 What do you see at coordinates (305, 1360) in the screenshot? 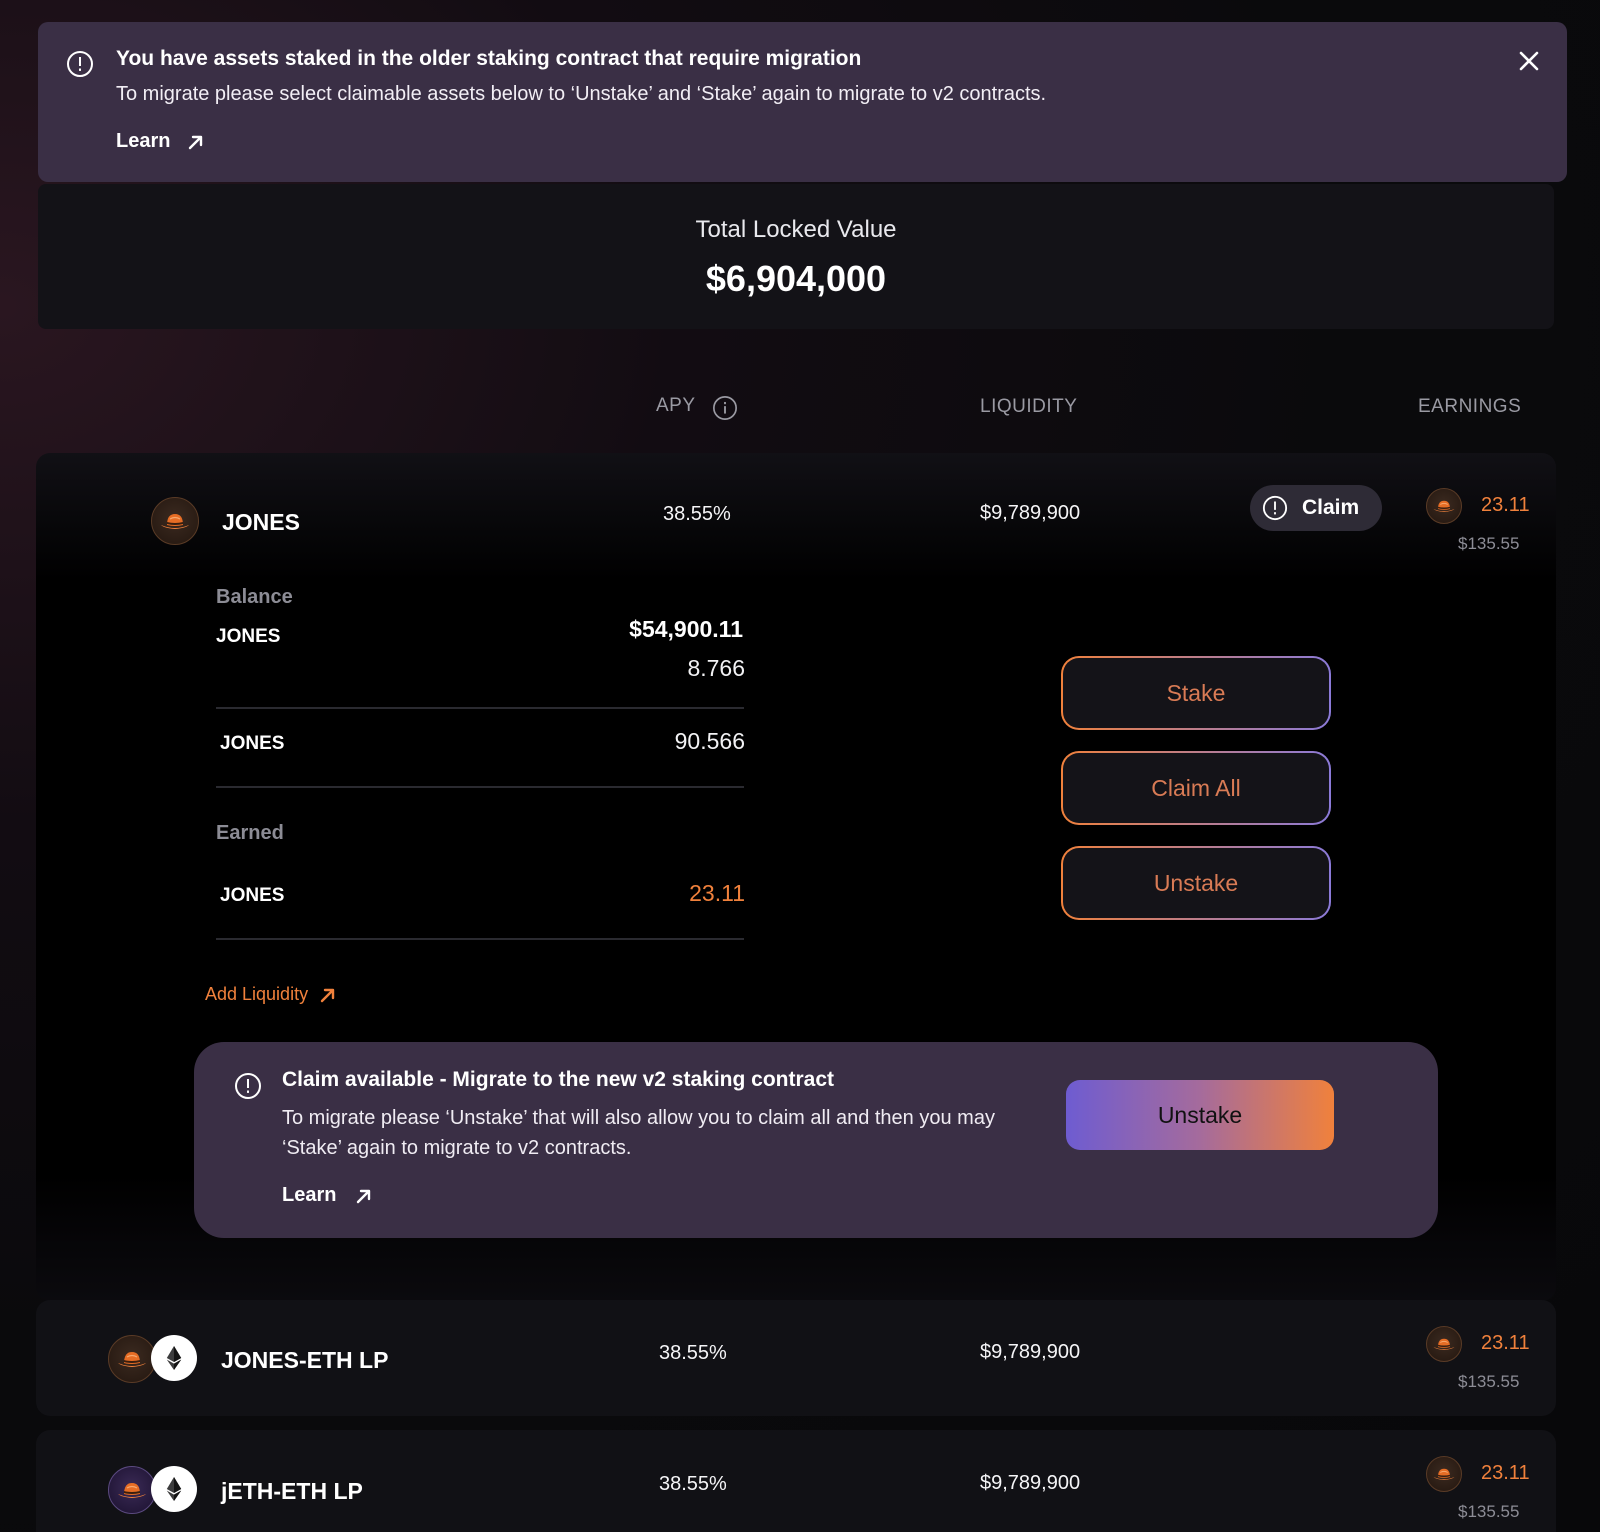
I see `pool-name: JONES-ETH LP` at bounding box center [305, 1360].